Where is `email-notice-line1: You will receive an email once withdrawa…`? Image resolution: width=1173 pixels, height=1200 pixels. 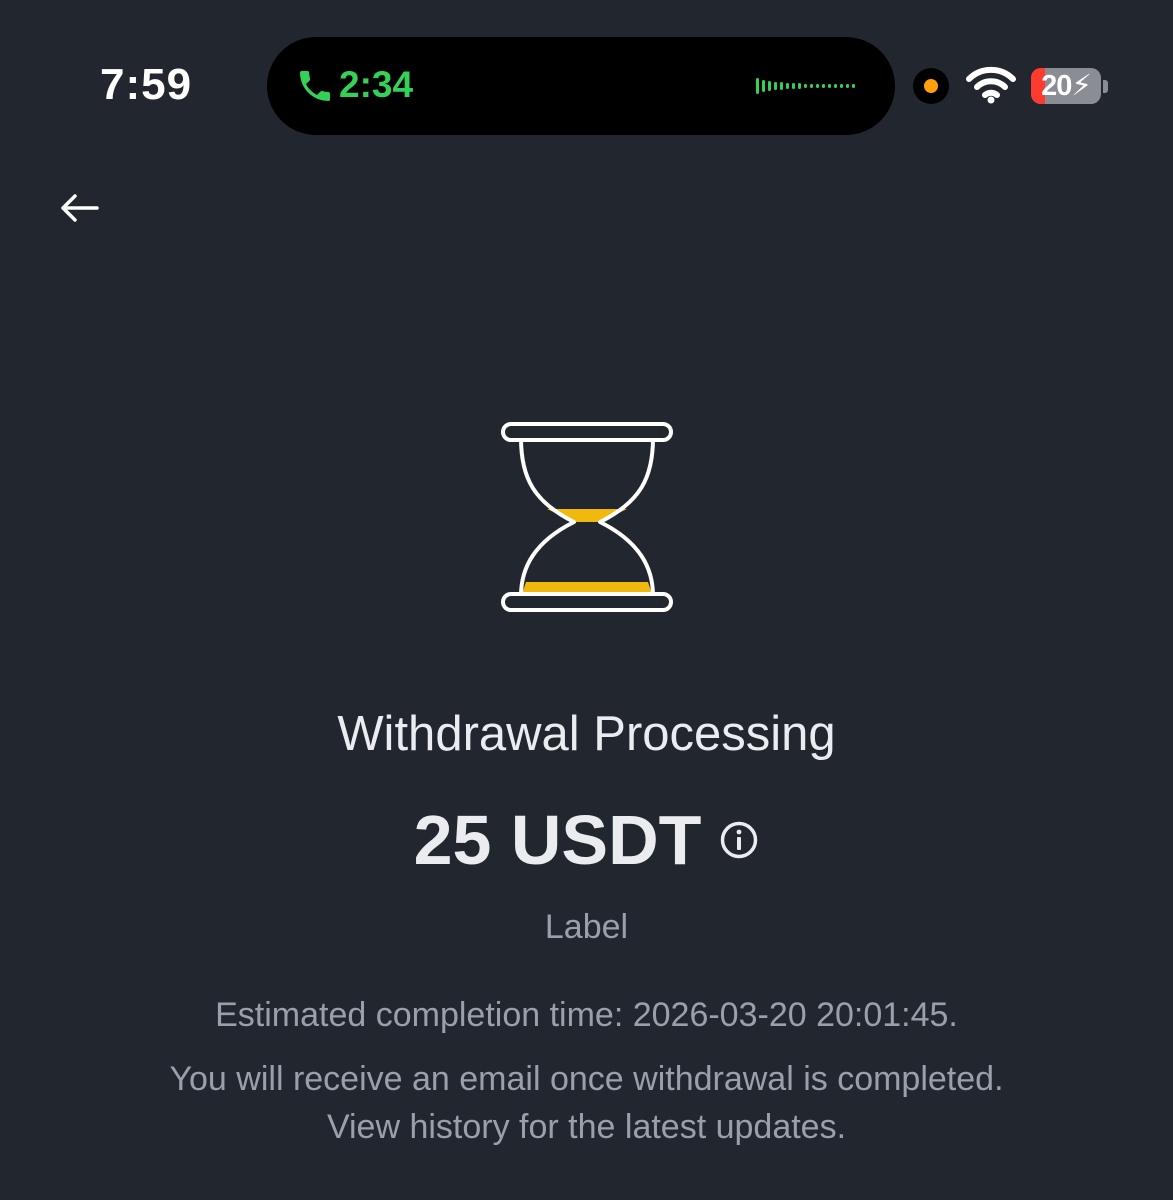 email-notice-line1: You will receive an email once withdrawa… is located at coordinates (586, 1079).